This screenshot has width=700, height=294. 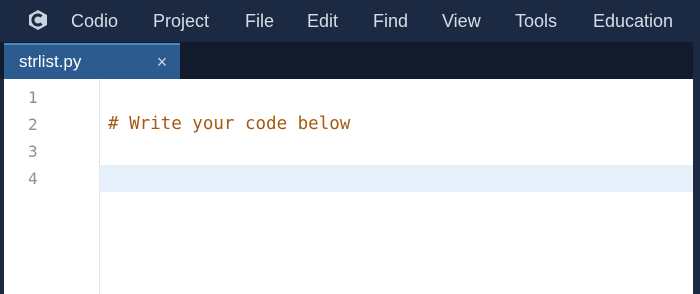 I want to click on right-panel-edge, so click(x=696, y=168).